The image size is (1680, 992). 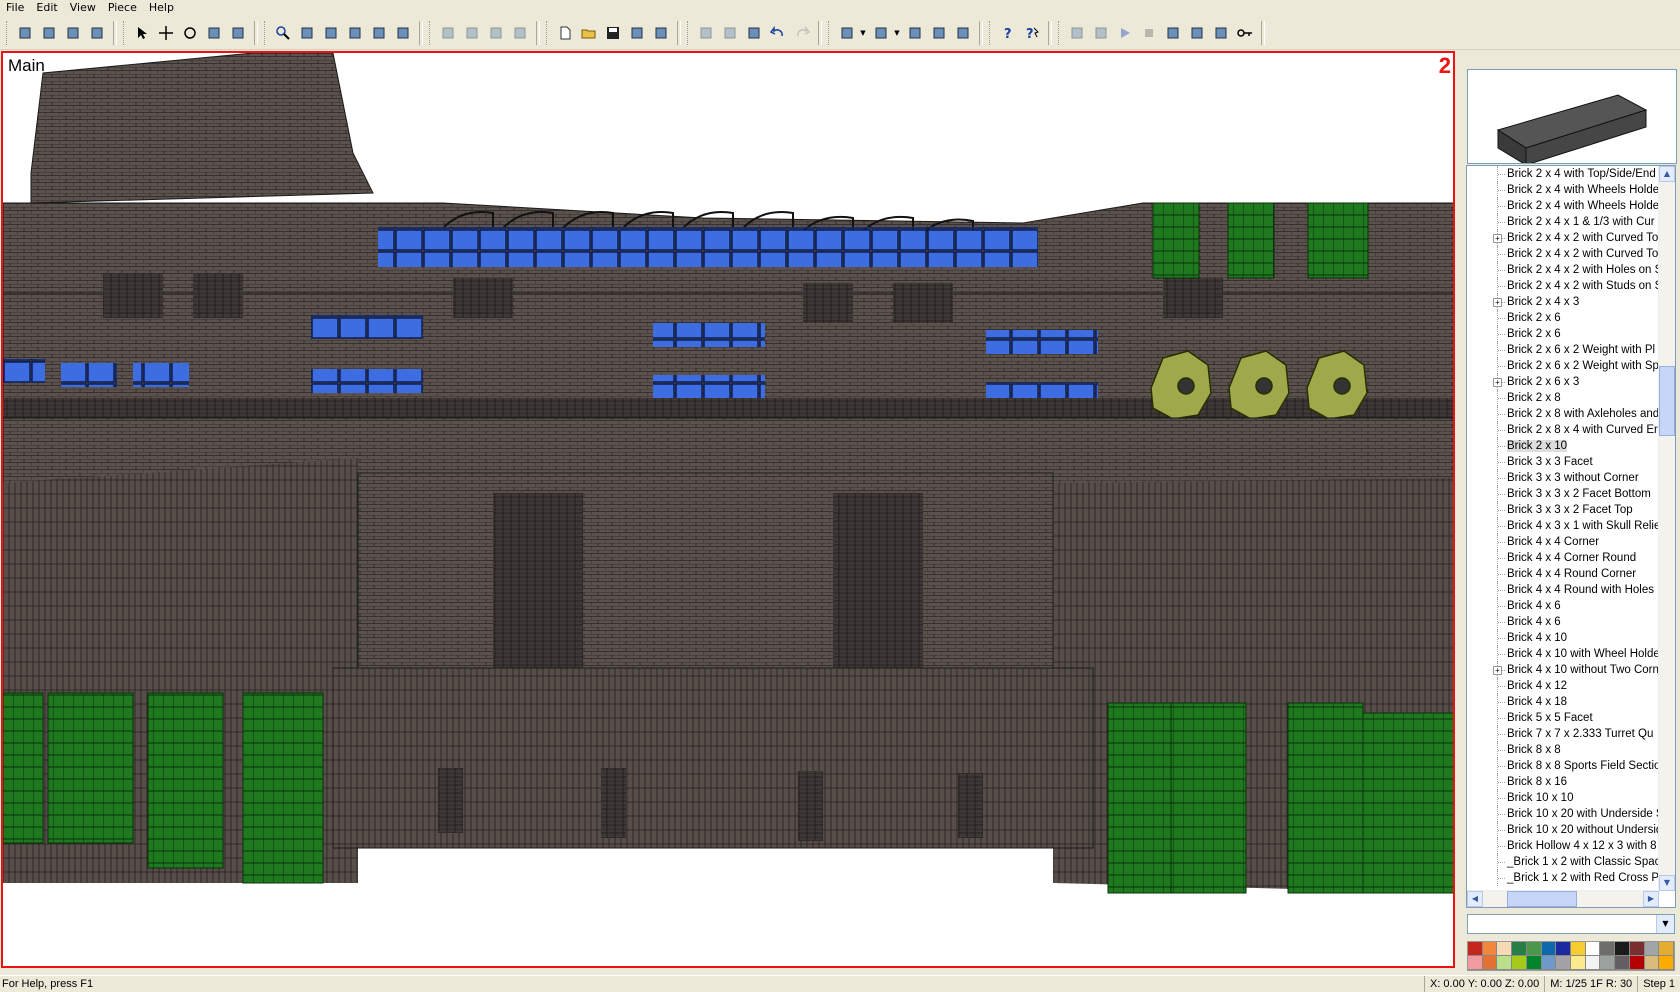 I want to click on scroll-down-icon: ▼, so click(x=1667, y=883).